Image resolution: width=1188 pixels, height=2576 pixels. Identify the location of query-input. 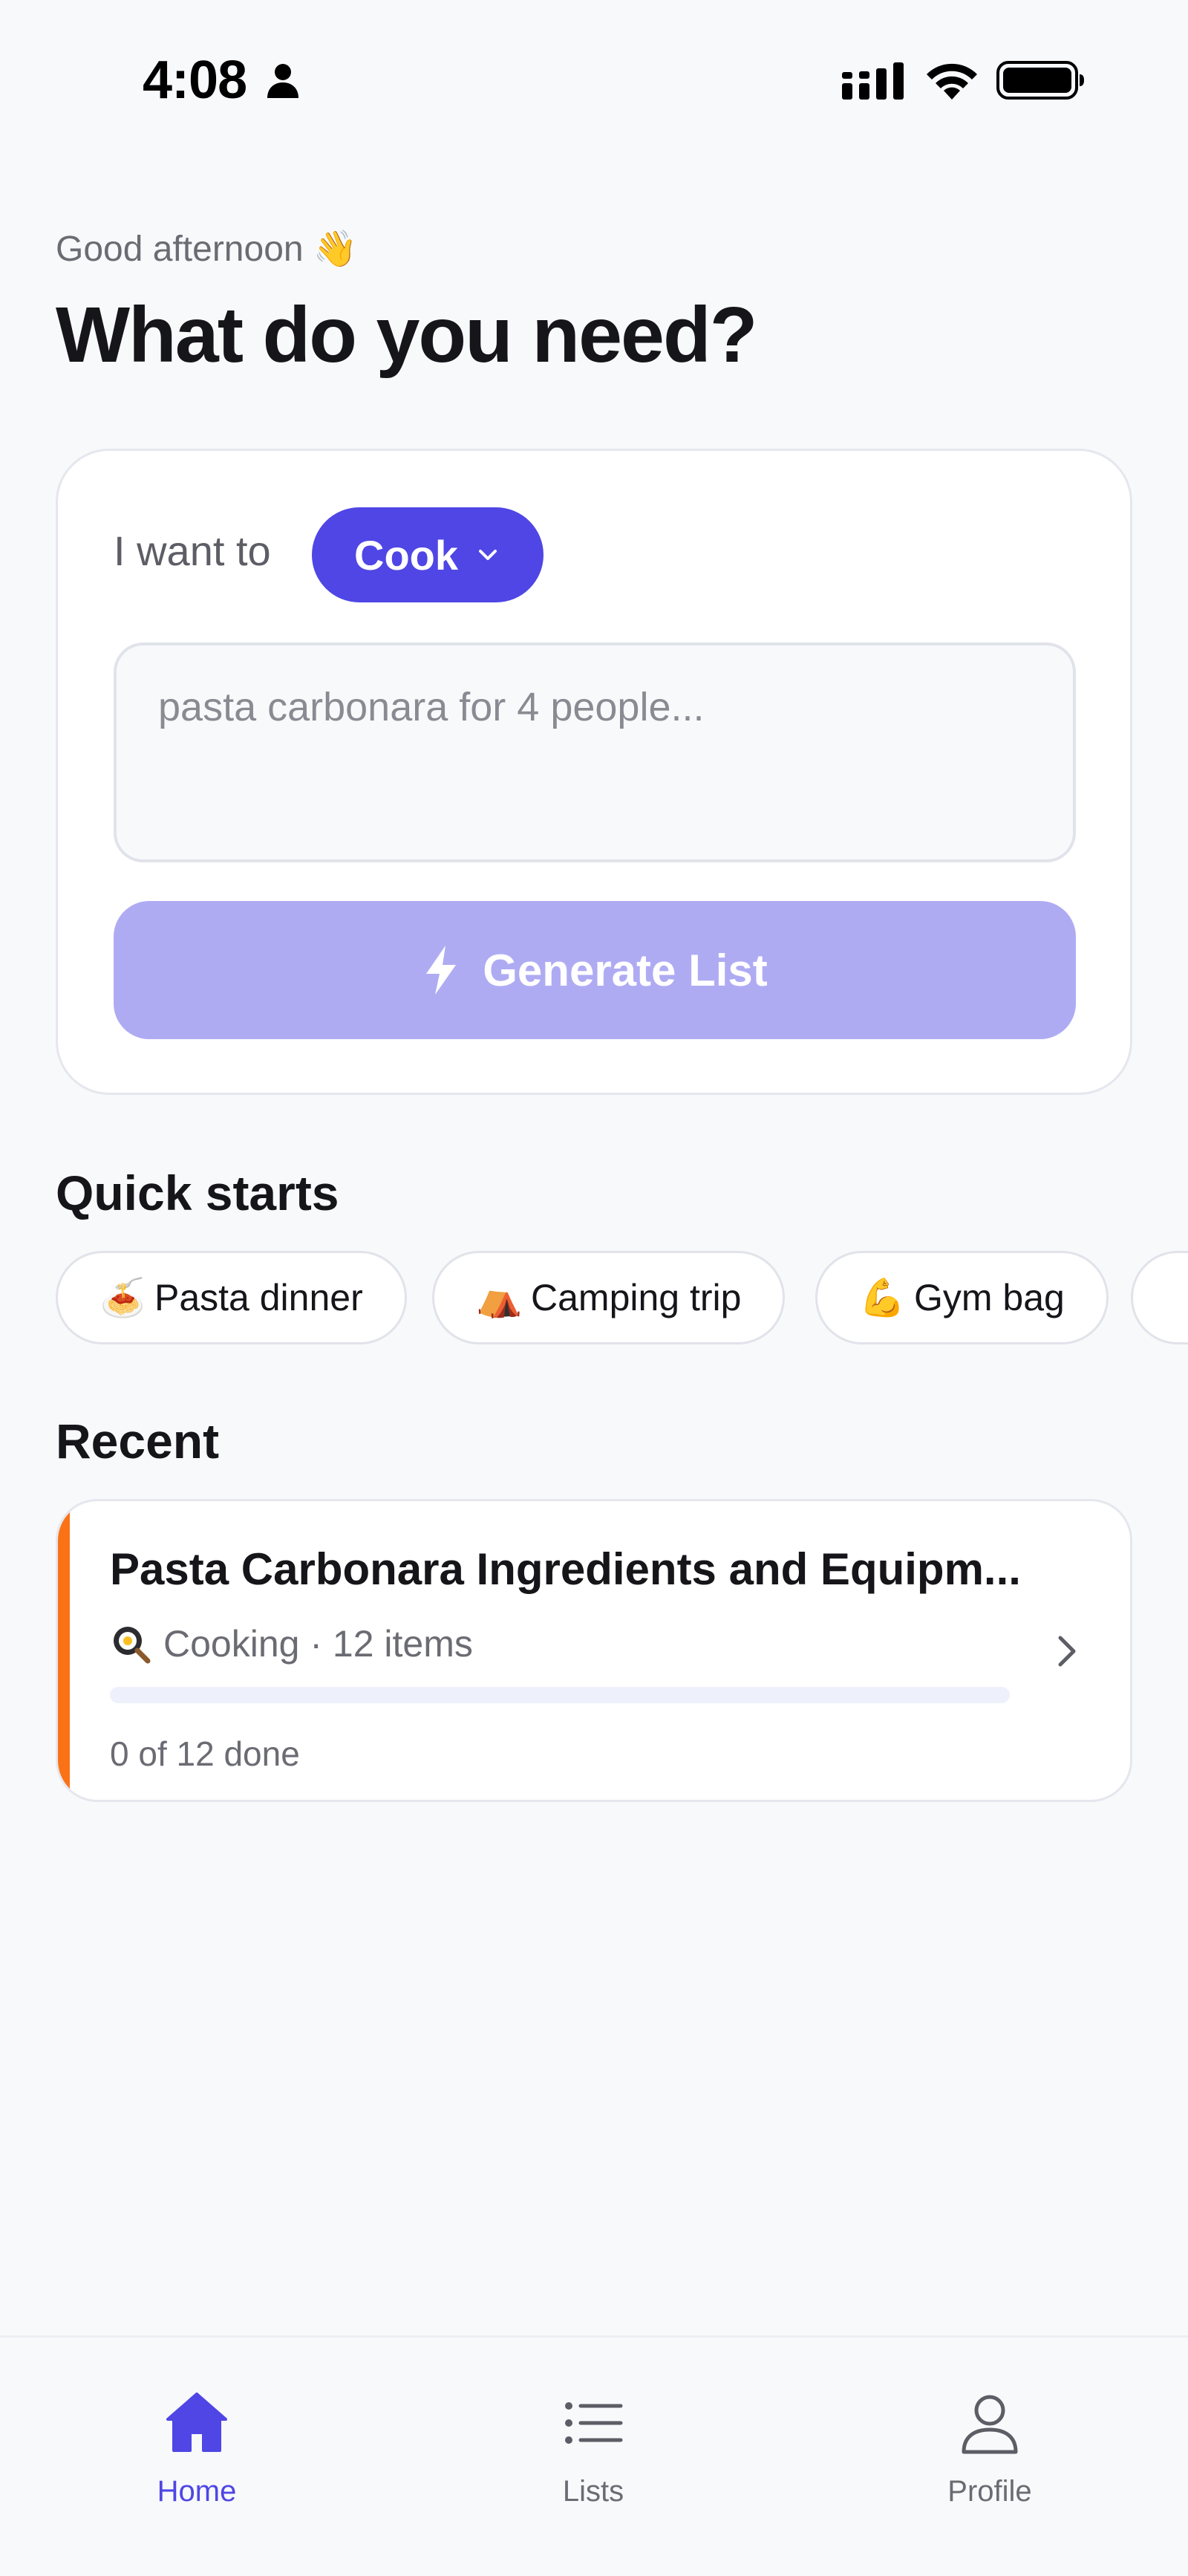
(595, 752).